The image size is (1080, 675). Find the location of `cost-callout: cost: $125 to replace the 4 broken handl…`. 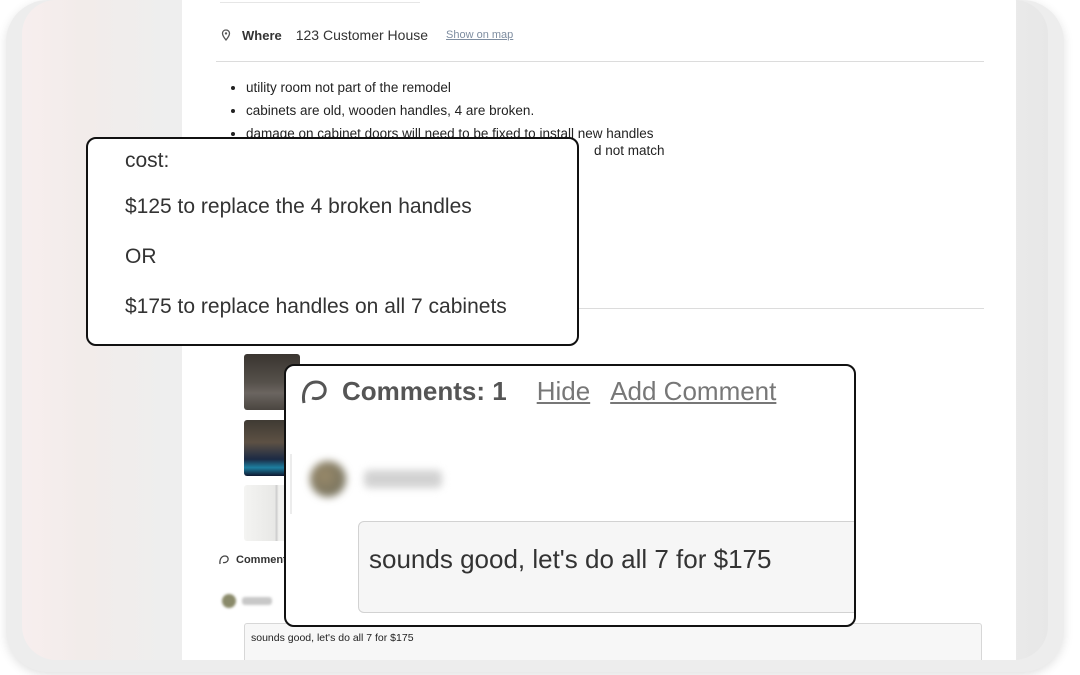

cost-callout: cost: $125 to replace the 4 broken handl… is located at coordinates (332, 241).